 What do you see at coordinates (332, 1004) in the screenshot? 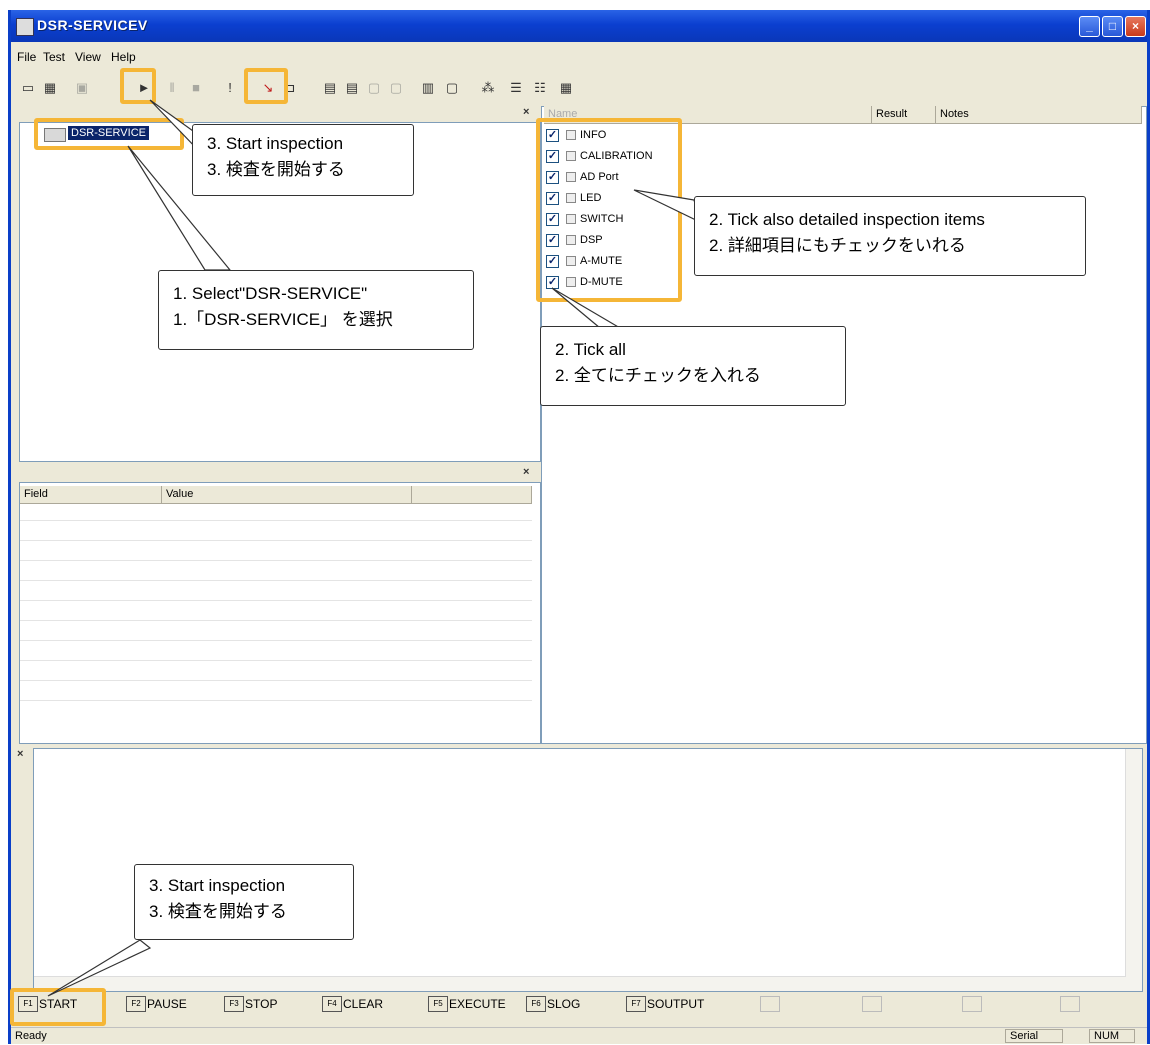
I see `f4-key-icon: F4` at bounding box center [332, 1004].